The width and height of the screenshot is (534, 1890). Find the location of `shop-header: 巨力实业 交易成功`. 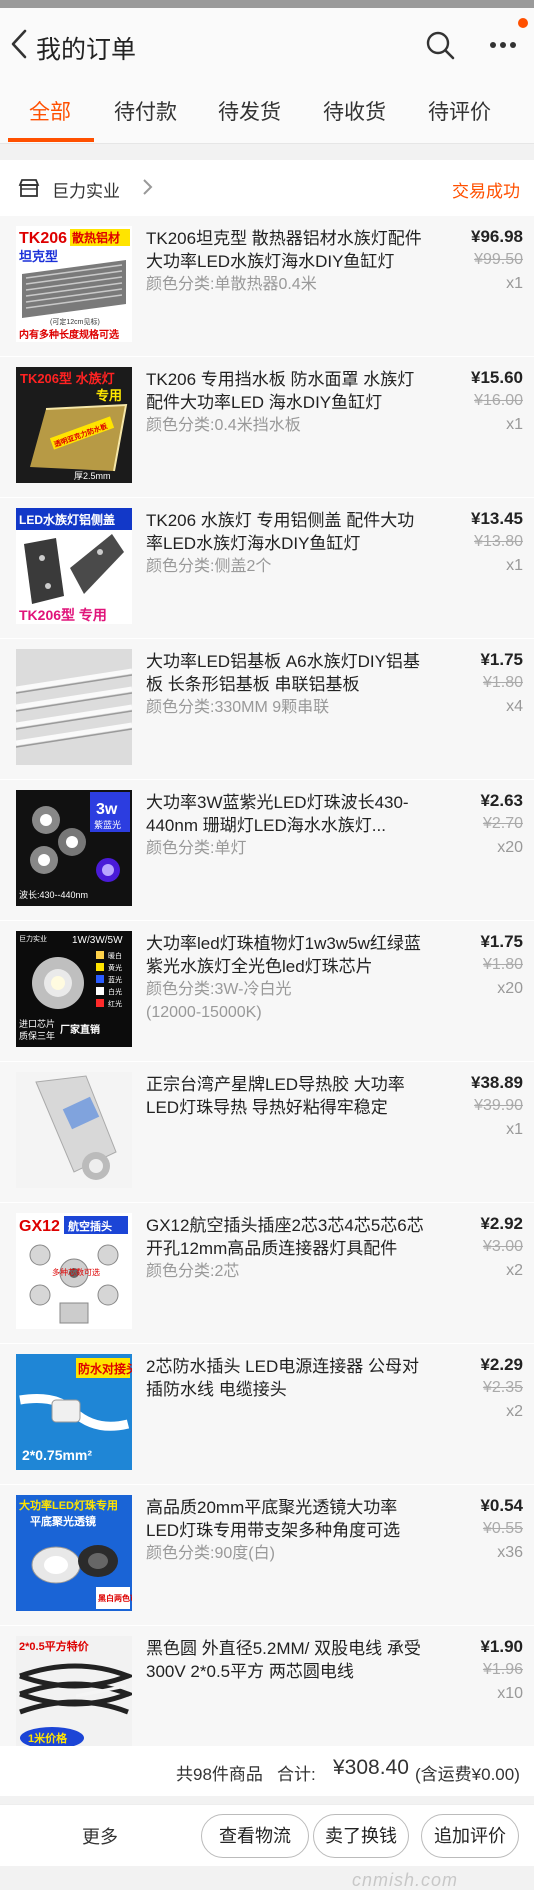

shop-header: 巨力实业 交易成功 is located at coordinates (267, 188).